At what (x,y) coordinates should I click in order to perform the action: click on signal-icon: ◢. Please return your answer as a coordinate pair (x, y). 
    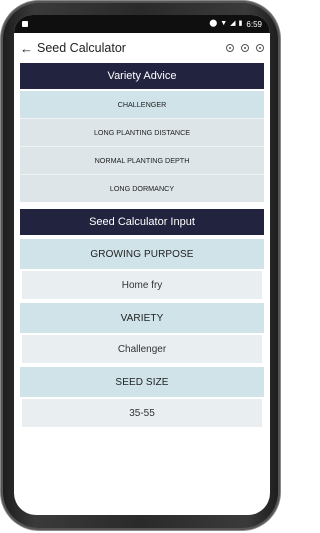
    Looking at the image, I should click on (233, 23).